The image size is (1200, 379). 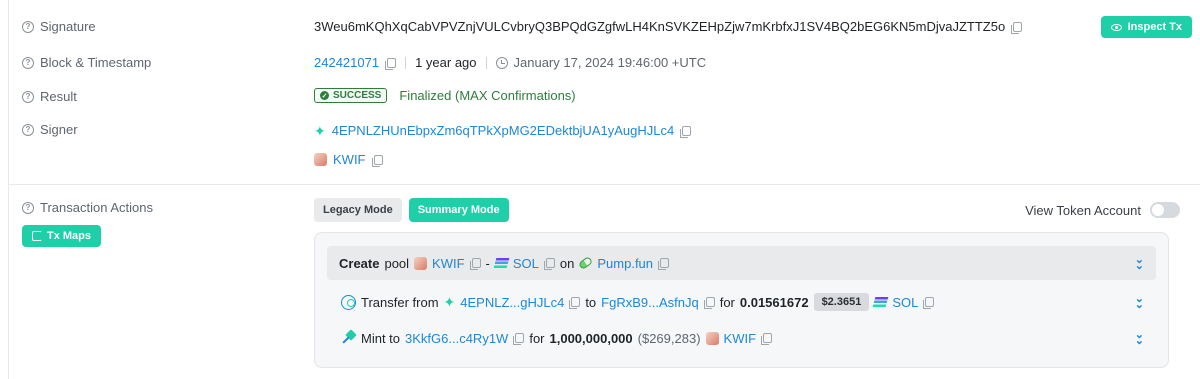 I want to click on transfer-to-link: FgRxB9...AsfnJq, so click(x=650, y=302).